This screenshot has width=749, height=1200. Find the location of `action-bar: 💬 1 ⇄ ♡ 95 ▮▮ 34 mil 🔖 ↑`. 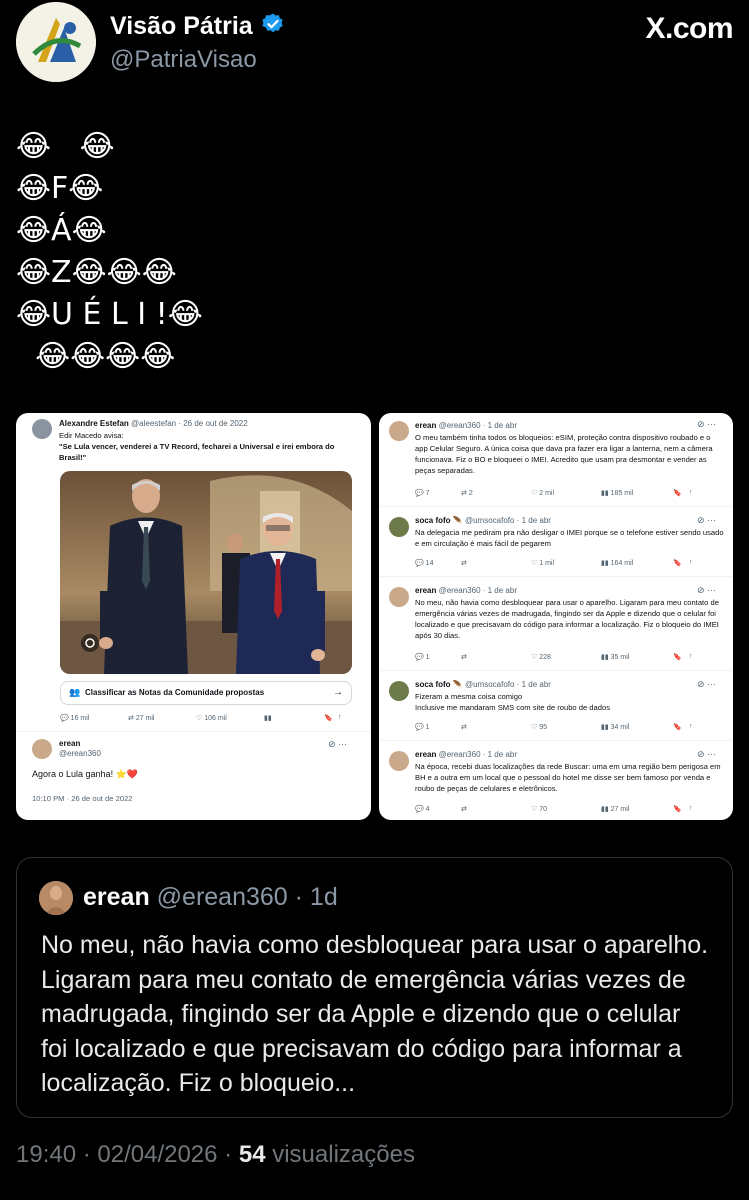

action-bar: 💬 1 ⇄ ♡ 95 ▮▮ 34 mil 🔖 ↑ is located at coordinates (570, 727).